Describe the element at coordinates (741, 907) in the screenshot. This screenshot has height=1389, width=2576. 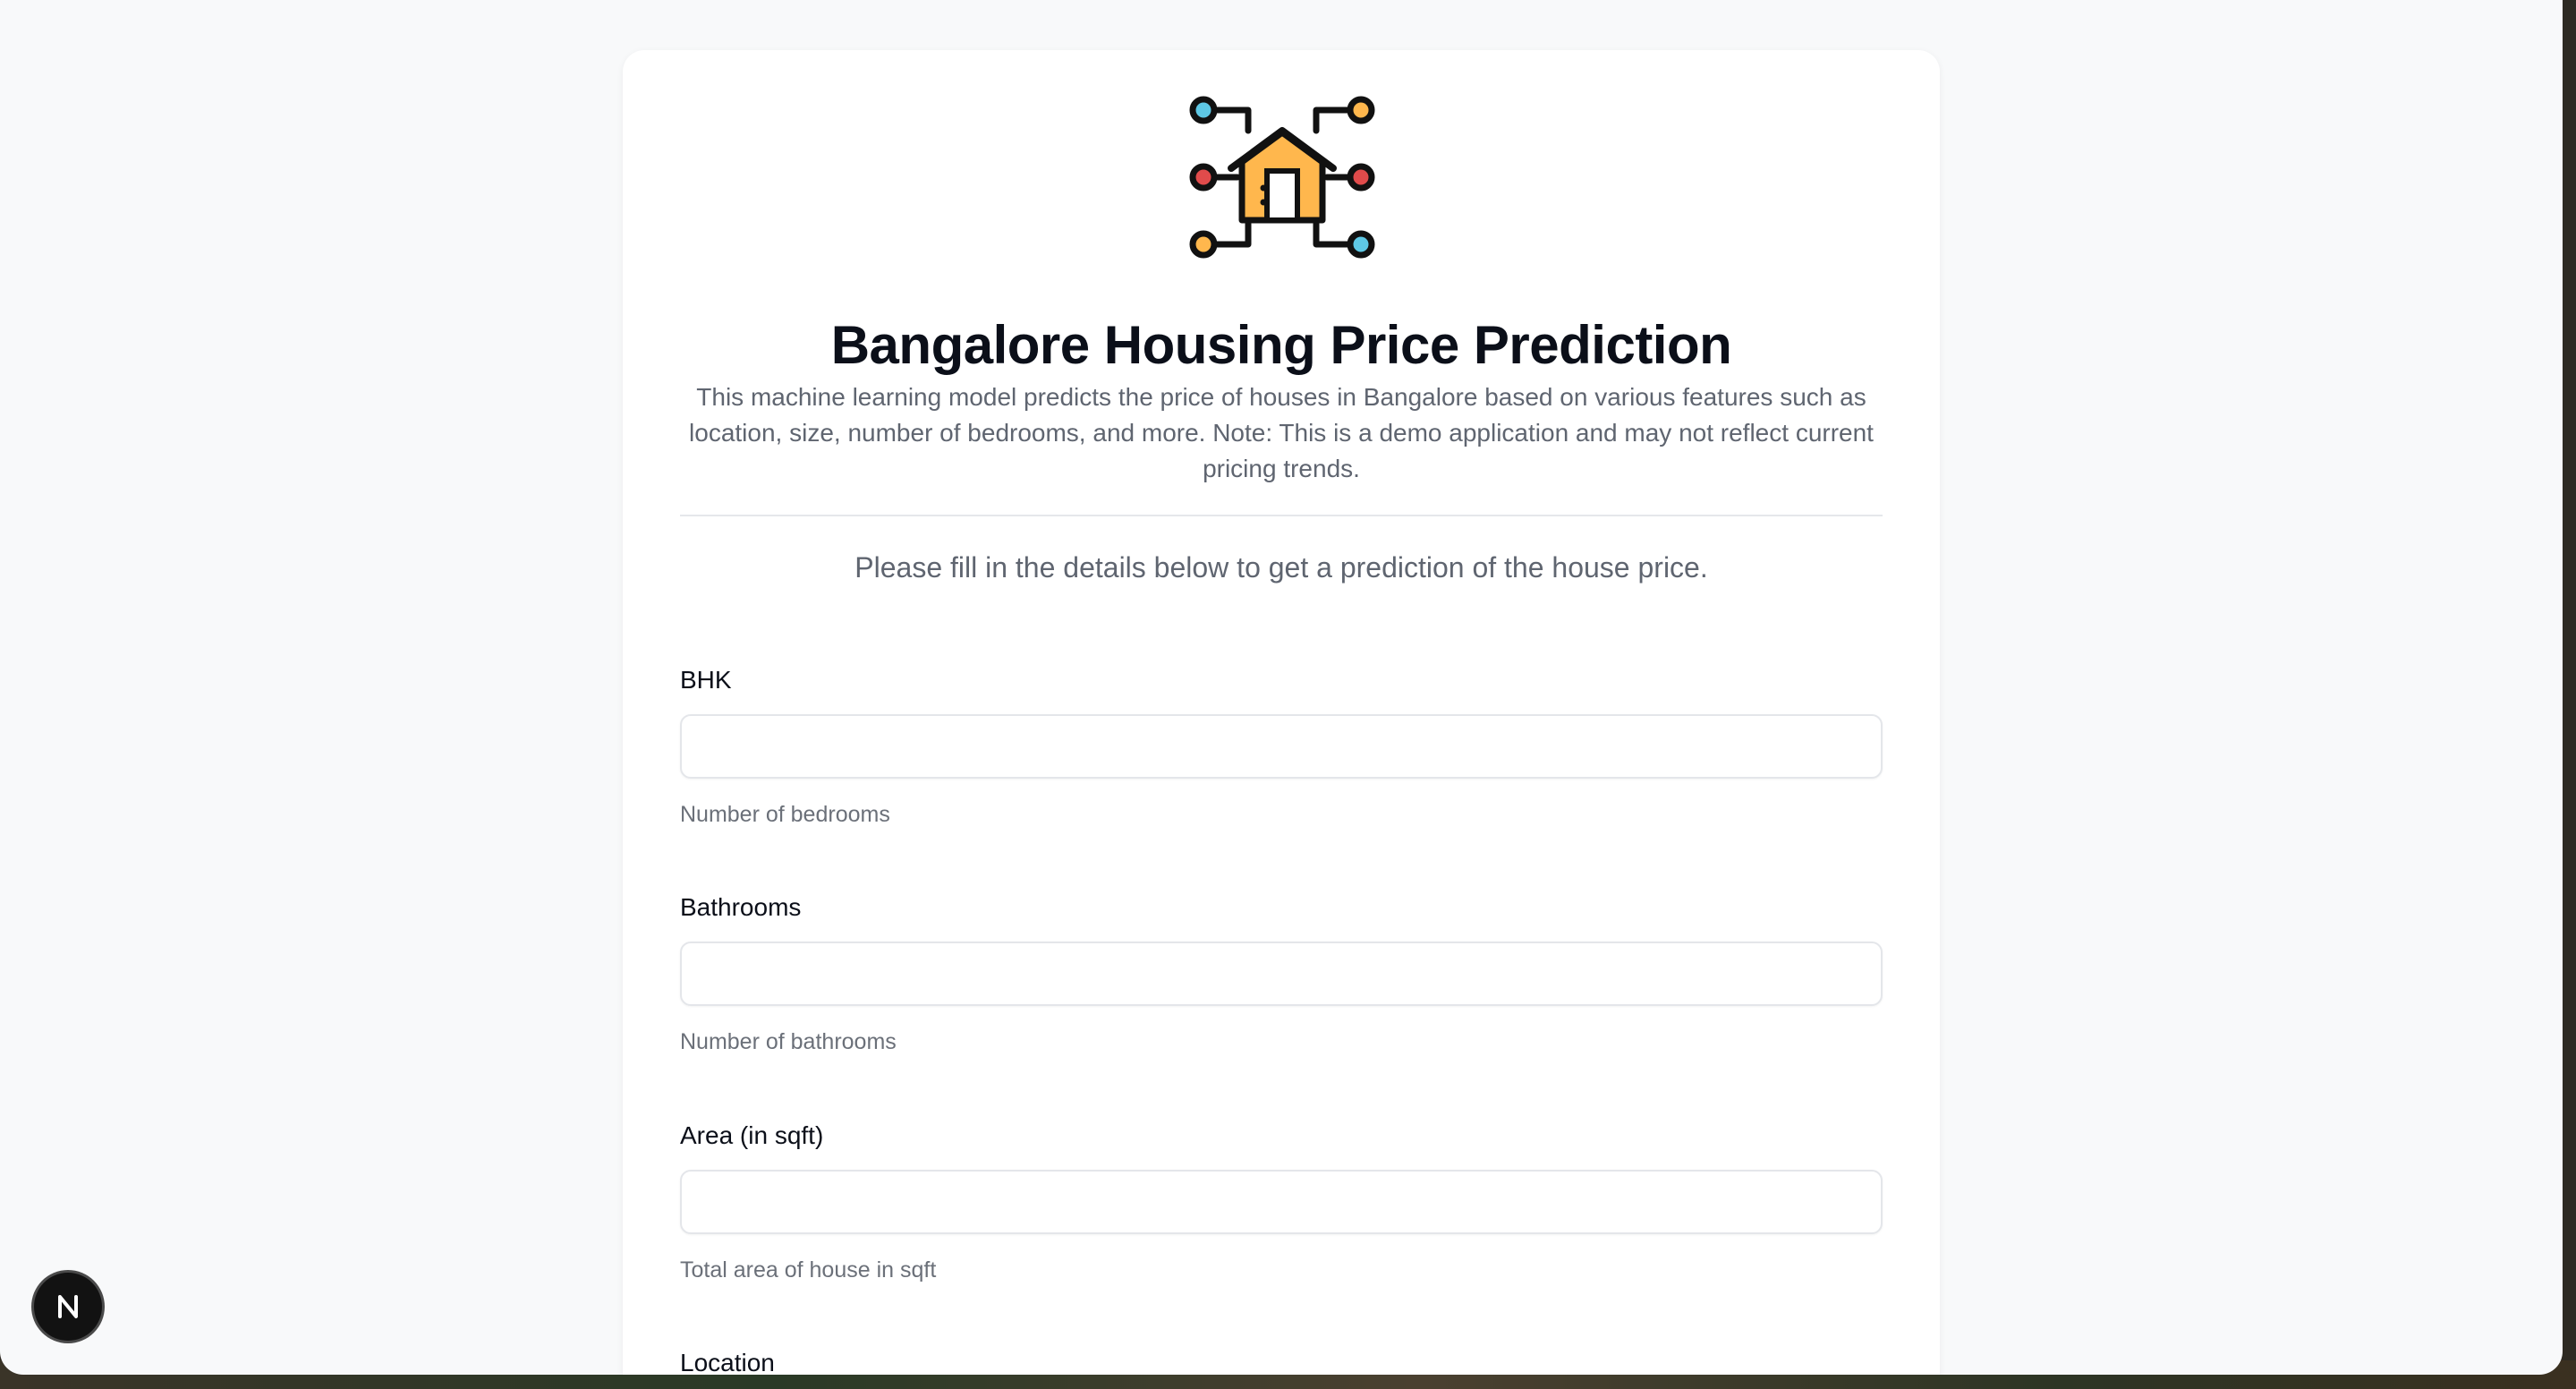
I see `bathrooms-label: Bathrooms` at that location.